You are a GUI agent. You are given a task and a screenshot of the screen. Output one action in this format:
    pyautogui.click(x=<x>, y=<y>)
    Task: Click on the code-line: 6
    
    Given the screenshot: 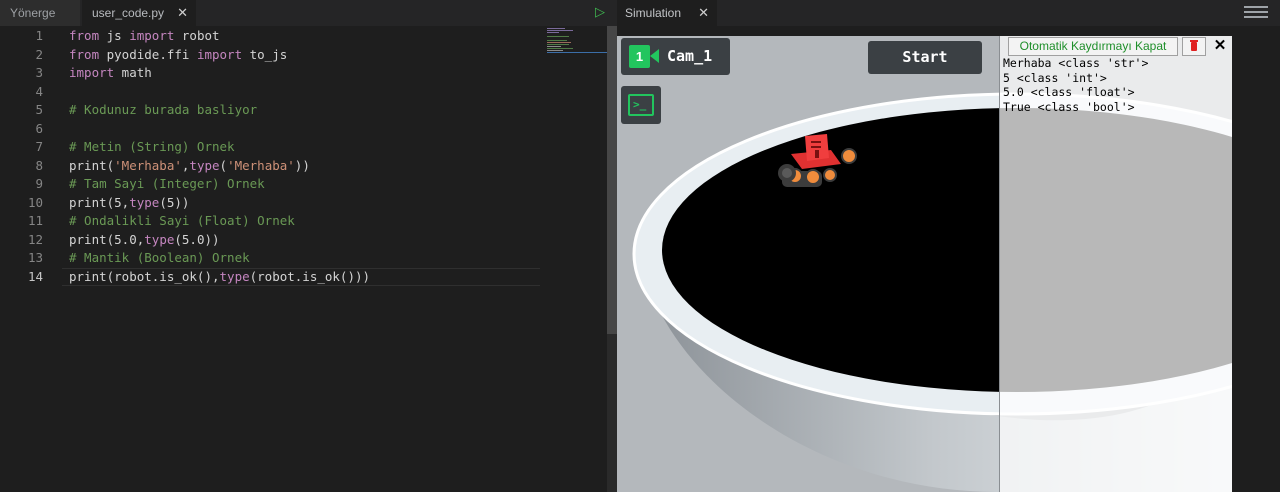 What is the action you would take?
    pyautogui.click(x=270, y=129)
    